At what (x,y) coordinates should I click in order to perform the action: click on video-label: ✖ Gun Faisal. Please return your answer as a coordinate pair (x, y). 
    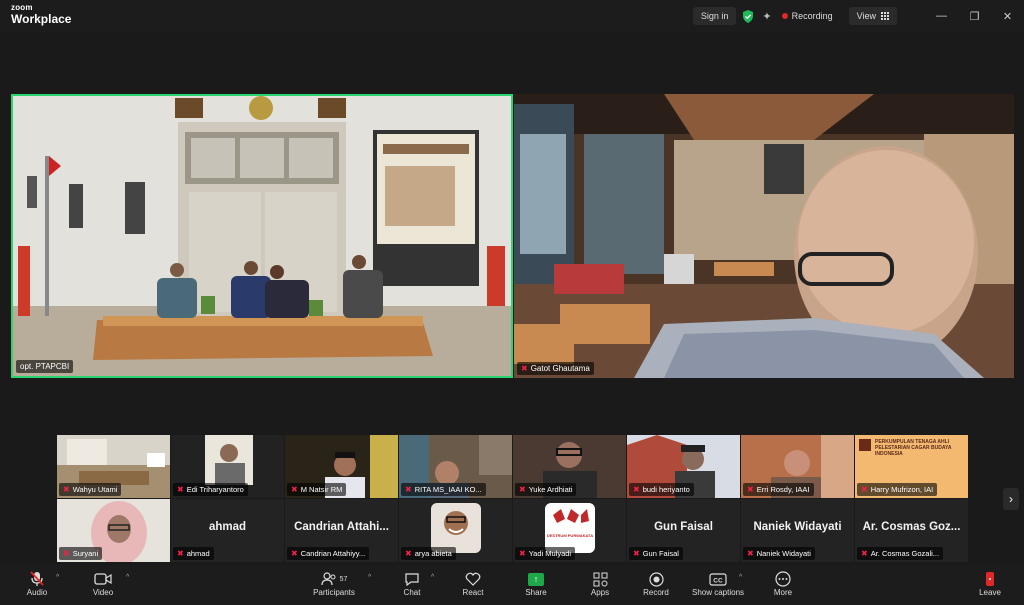
    Looking at the image, I should click on (656, 553).